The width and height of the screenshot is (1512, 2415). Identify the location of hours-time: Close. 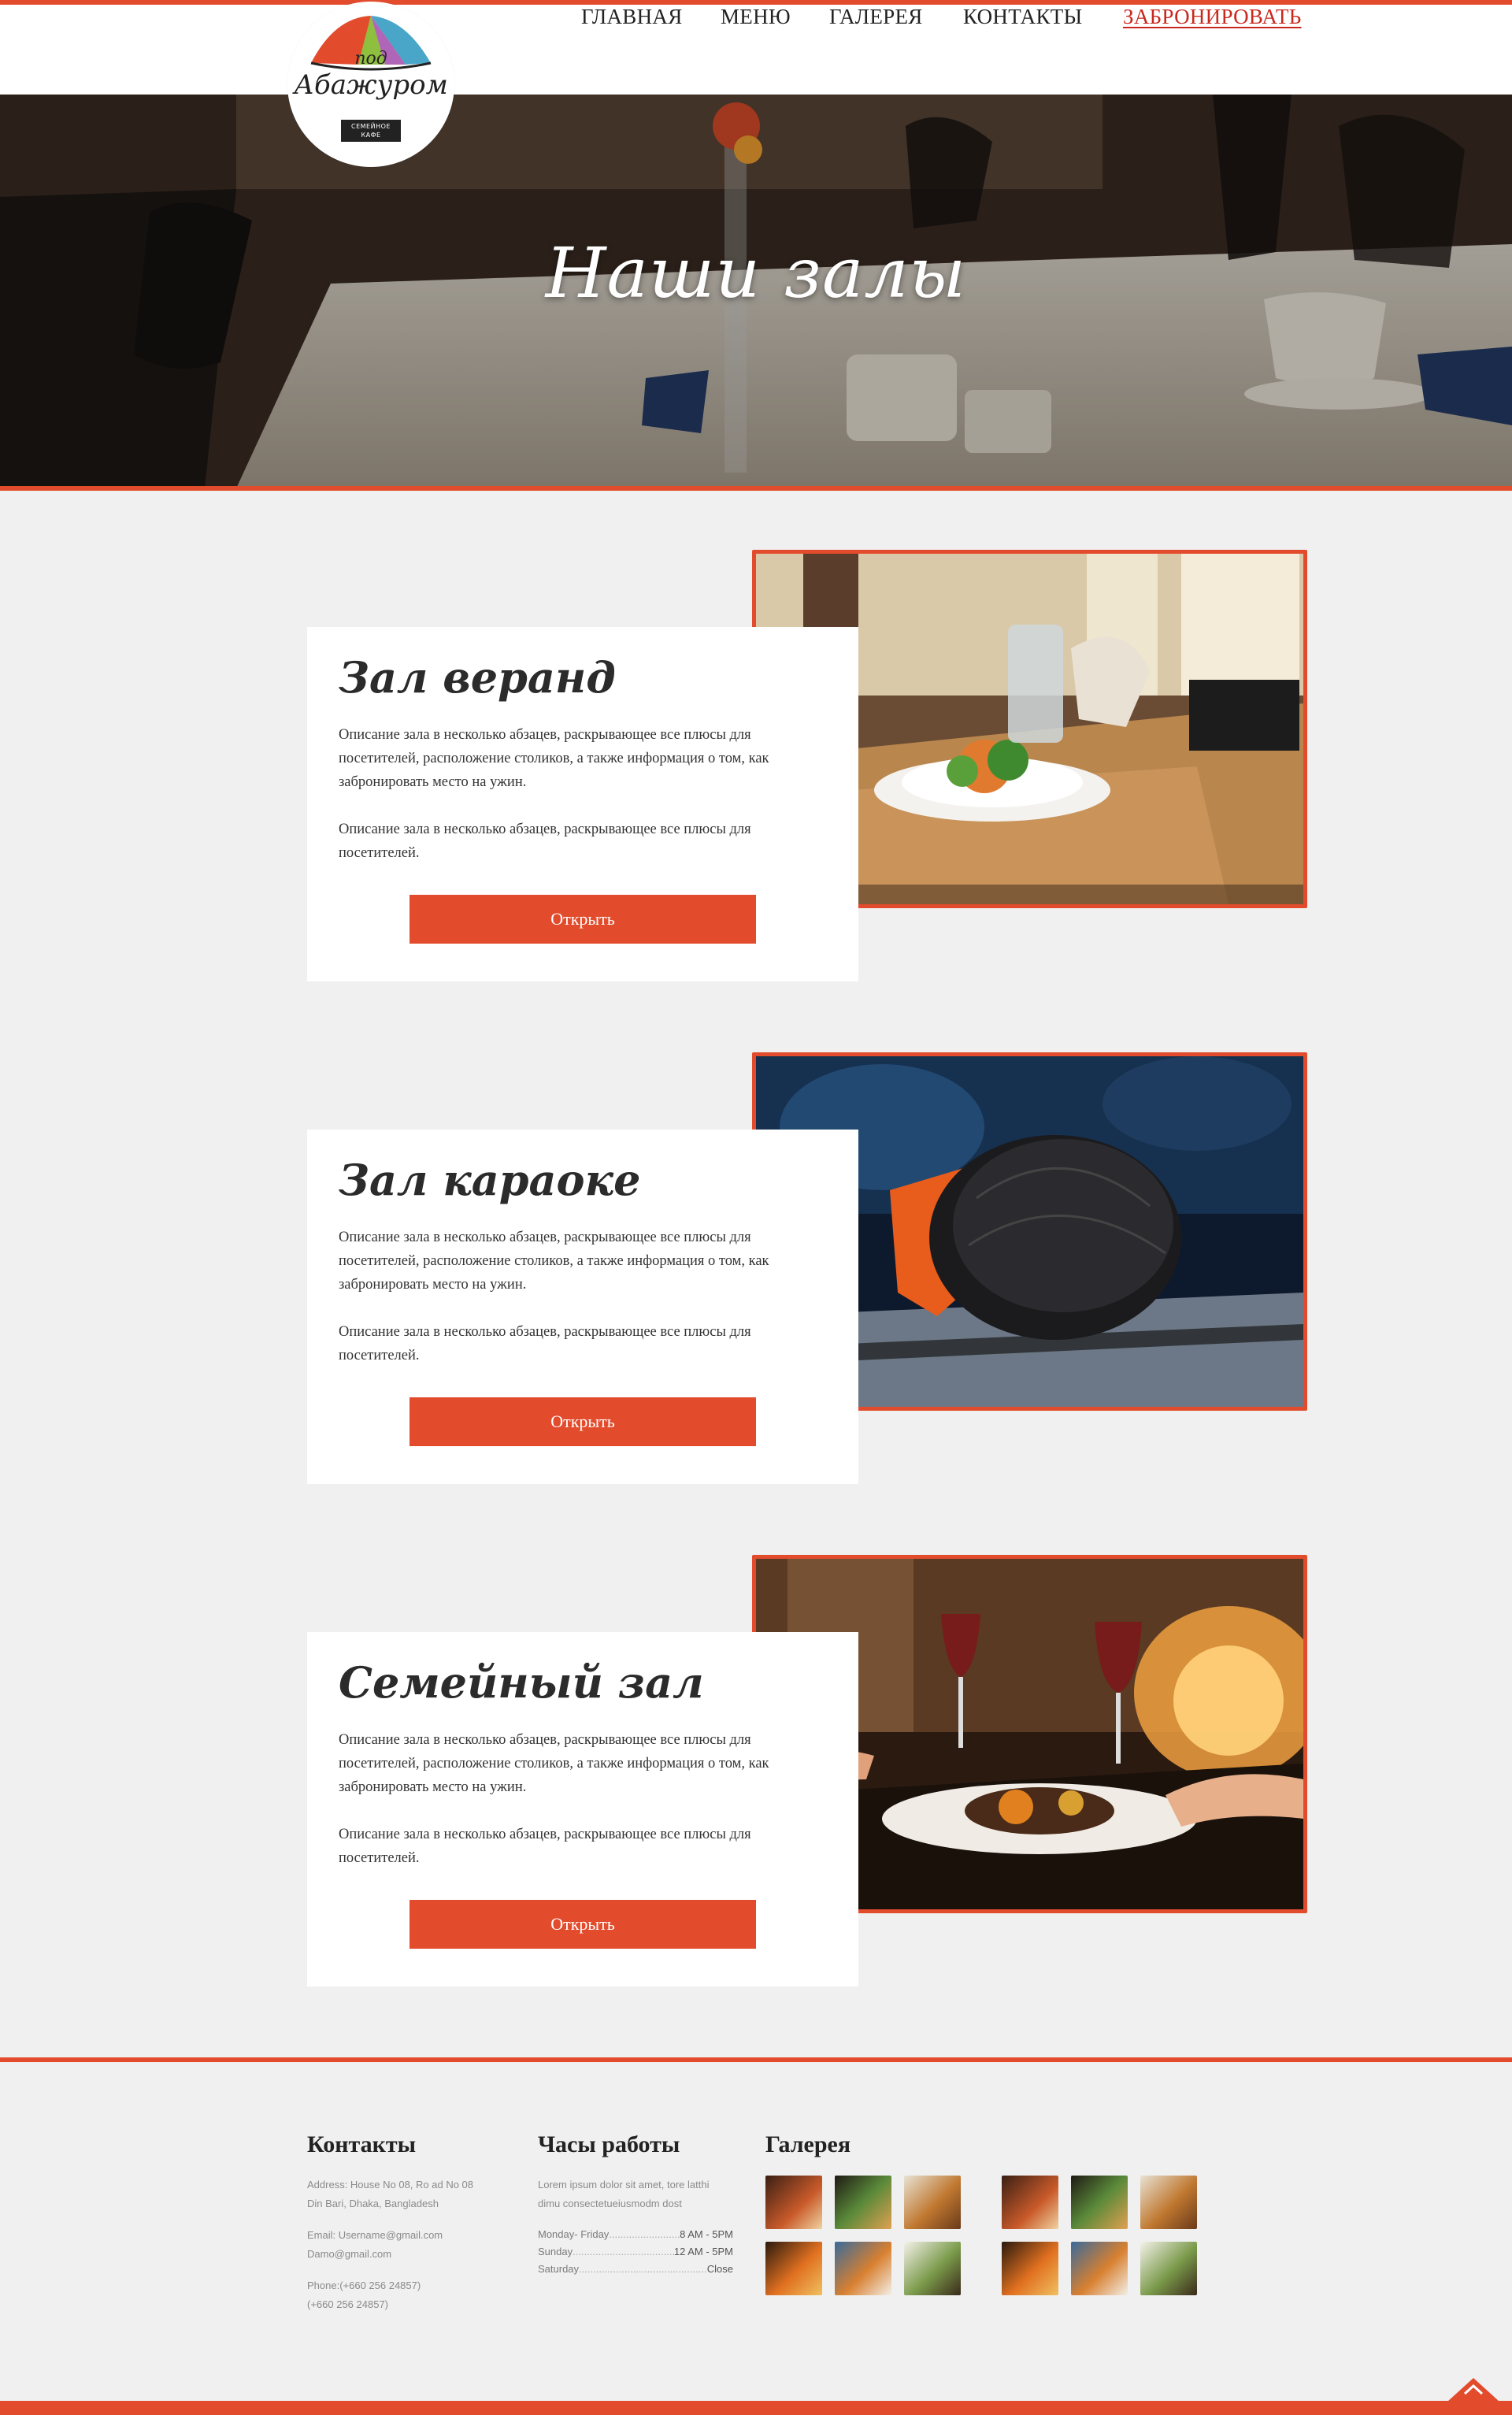
(719, 2269).